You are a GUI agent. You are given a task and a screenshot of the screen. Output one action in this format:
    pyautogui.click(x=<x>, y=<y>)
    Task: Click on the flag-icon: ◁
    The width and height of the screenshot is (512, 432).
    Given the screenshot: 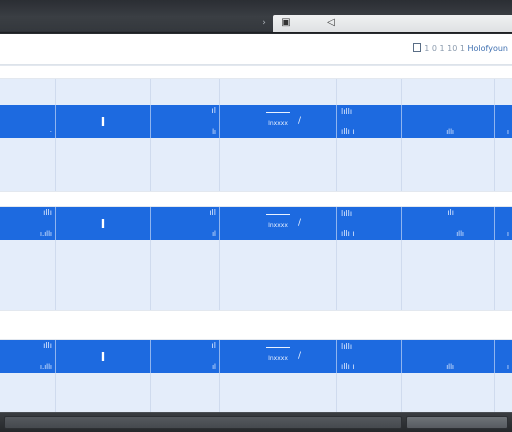 What is the action you would take?
    pyautogui.click(x=331, y=23)
    